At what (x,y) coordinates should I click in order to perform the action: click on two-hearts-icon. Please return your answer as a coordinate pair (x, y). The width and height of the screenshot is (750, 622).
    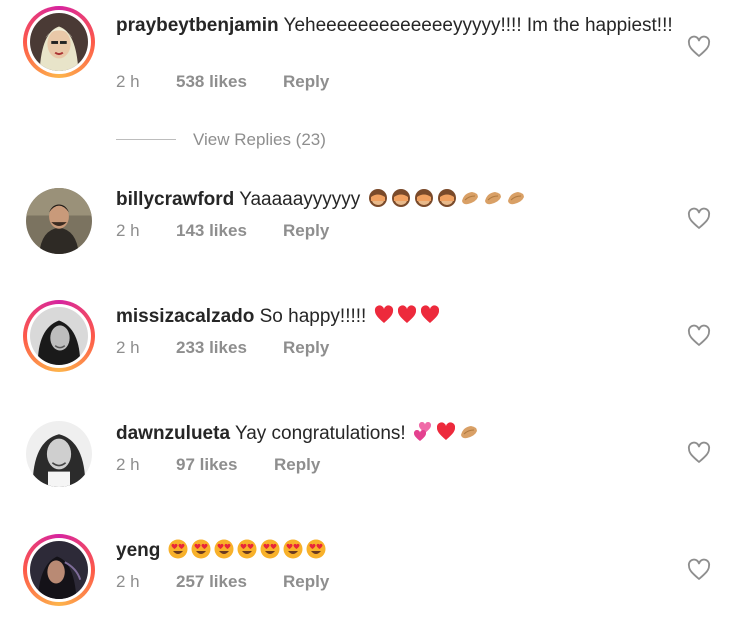
    Looking at the image, I should click on (422, 431).